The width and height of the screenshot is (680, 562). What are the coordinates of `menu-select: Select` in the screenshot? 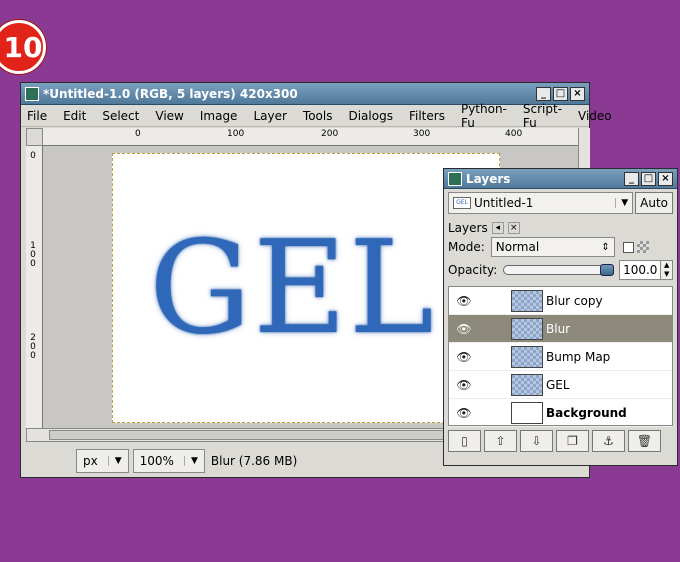 It's located at (120, 116).